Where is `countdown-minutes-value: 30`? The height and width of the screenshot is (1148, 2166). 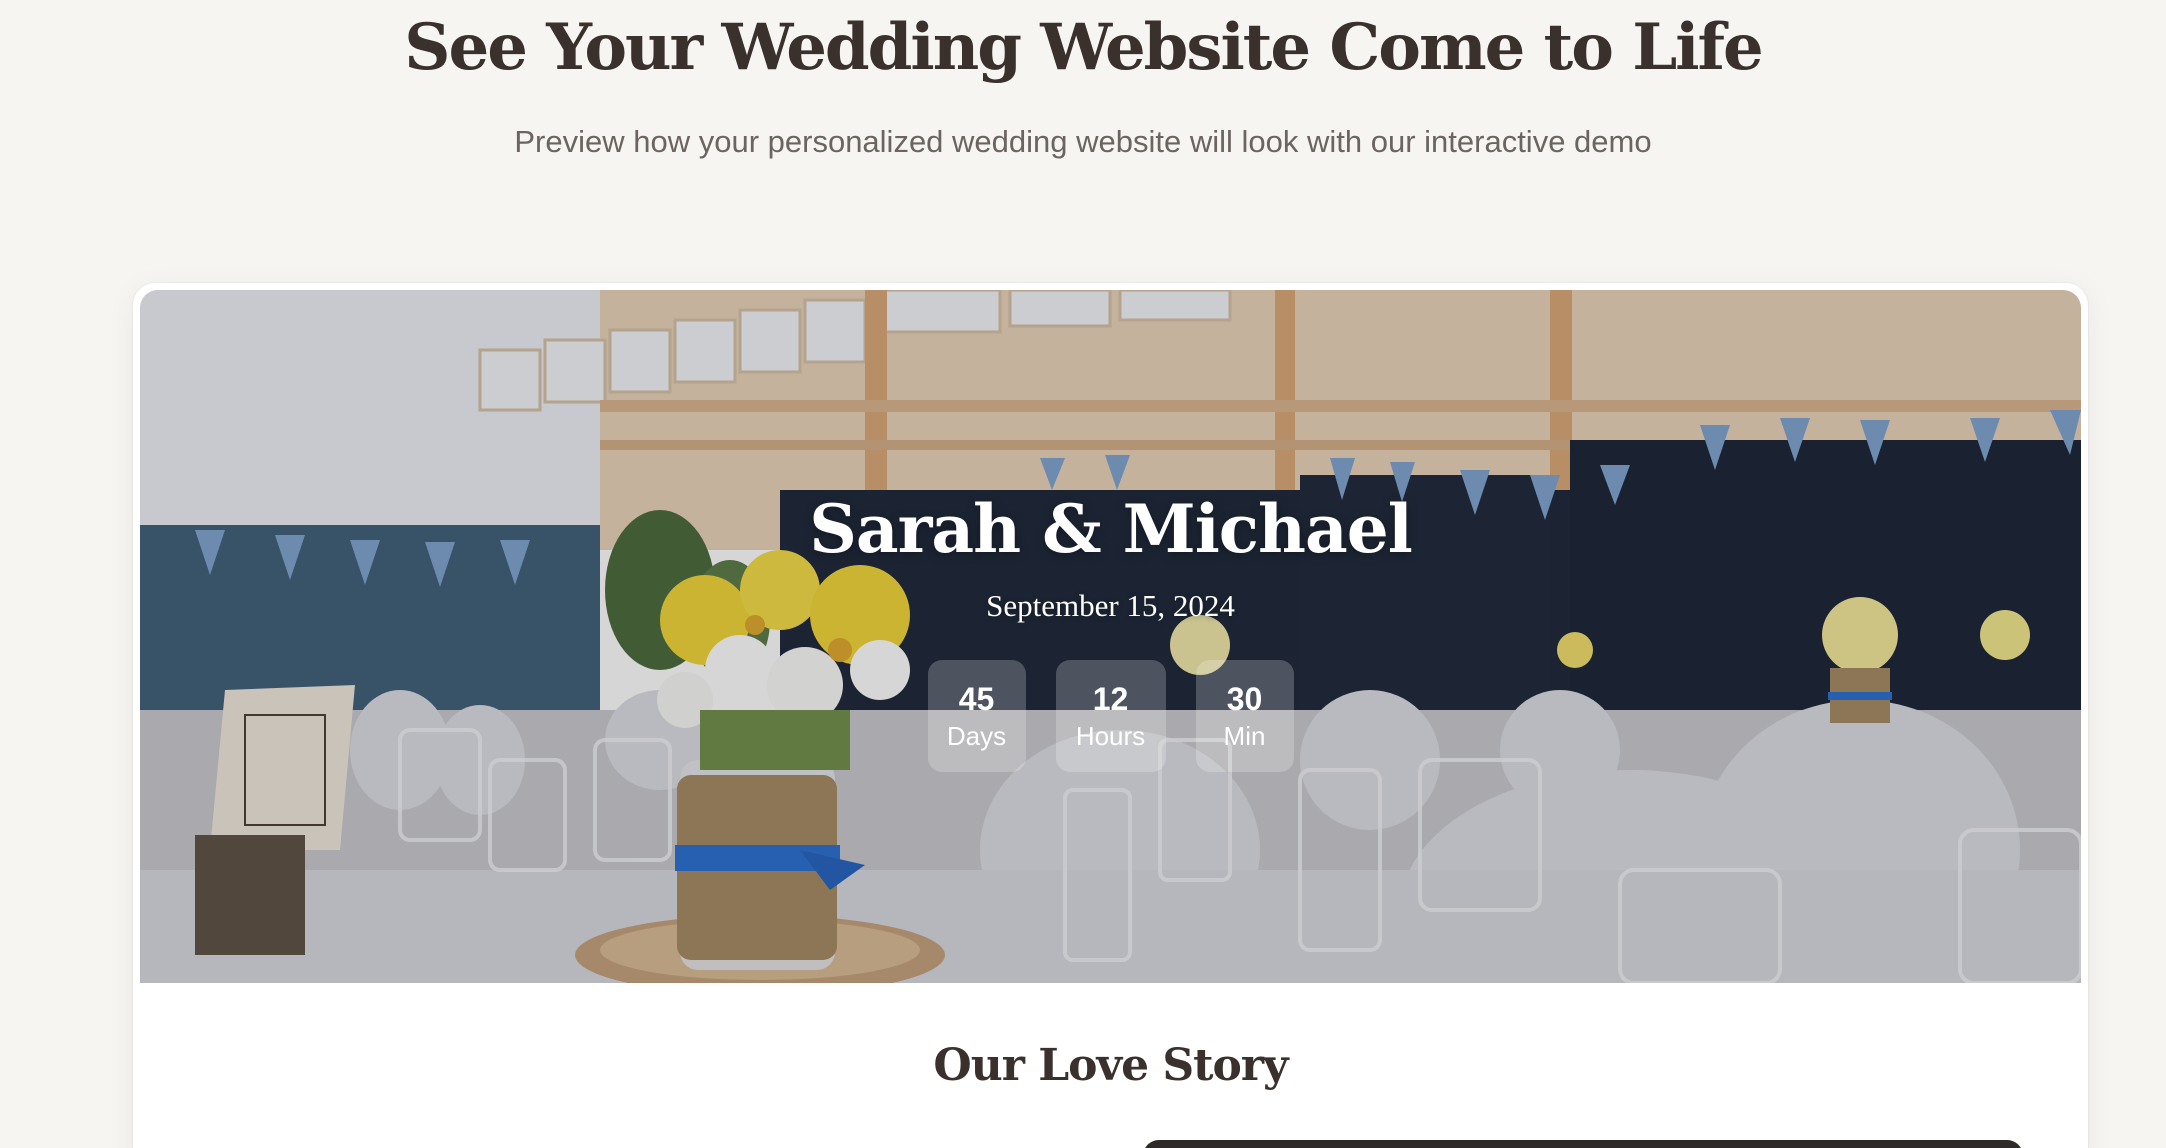
countdown-minutes-value: 30 is located at coordinates (1244, 699).